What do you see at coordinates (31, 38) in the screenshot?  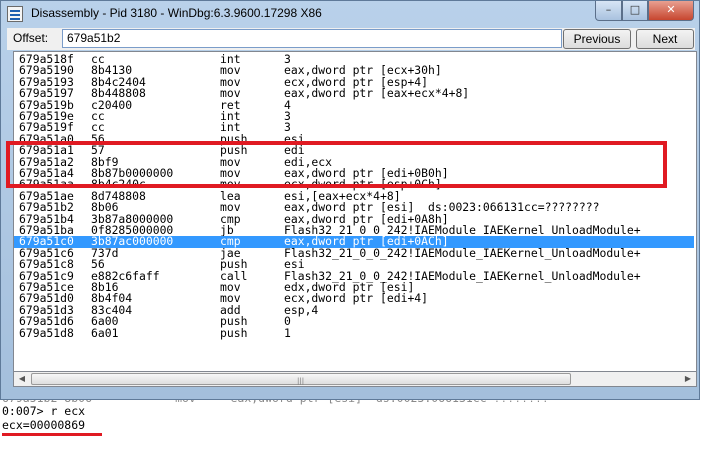 I see `offset-label: Offset:` at bounding box center [31, 38].